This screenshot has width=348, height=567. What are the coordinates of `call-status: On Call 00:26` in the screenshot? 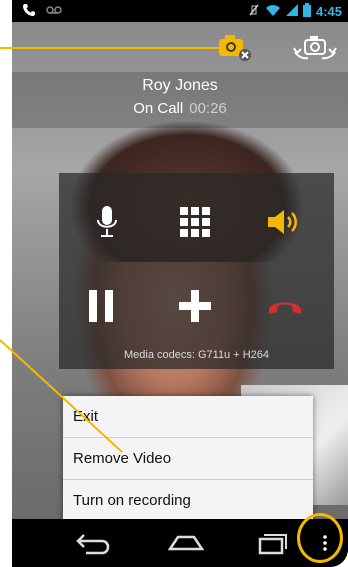 It's located at (180, 108).